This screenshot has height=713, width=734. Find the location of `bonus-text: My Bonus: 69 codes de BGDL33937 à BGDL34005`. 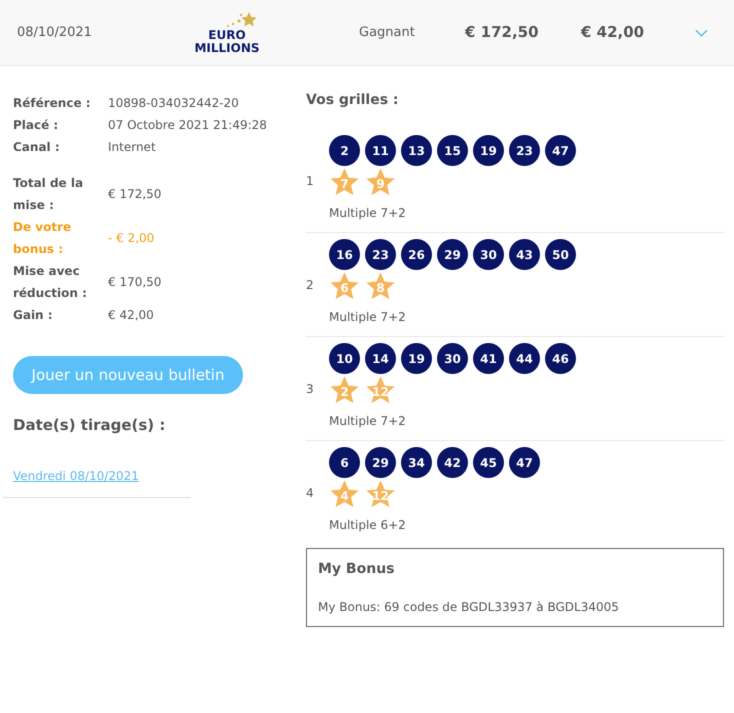

bonus-text: My Bonus: 69 codes de BGDL33937 à BGDL34005 is located at coordinates (469, 607).